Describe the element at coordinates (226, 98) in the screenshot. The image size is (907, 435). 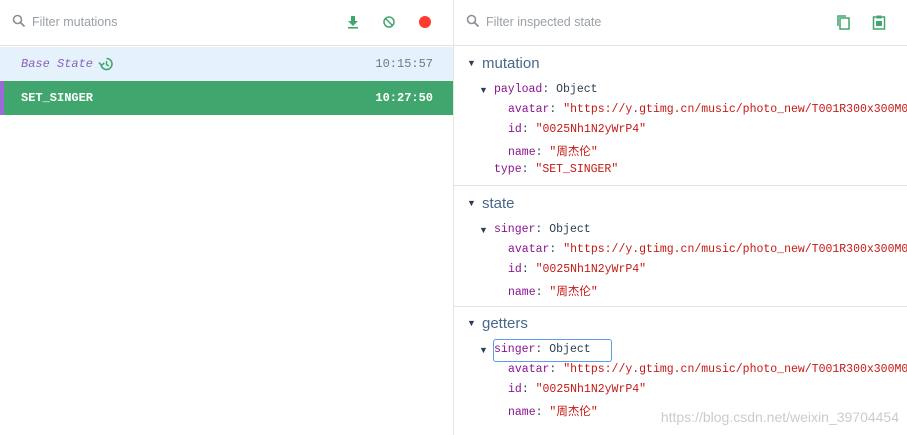
I see `mutation-row-set-singer: SET_SINGER 10:27:50` at that location.